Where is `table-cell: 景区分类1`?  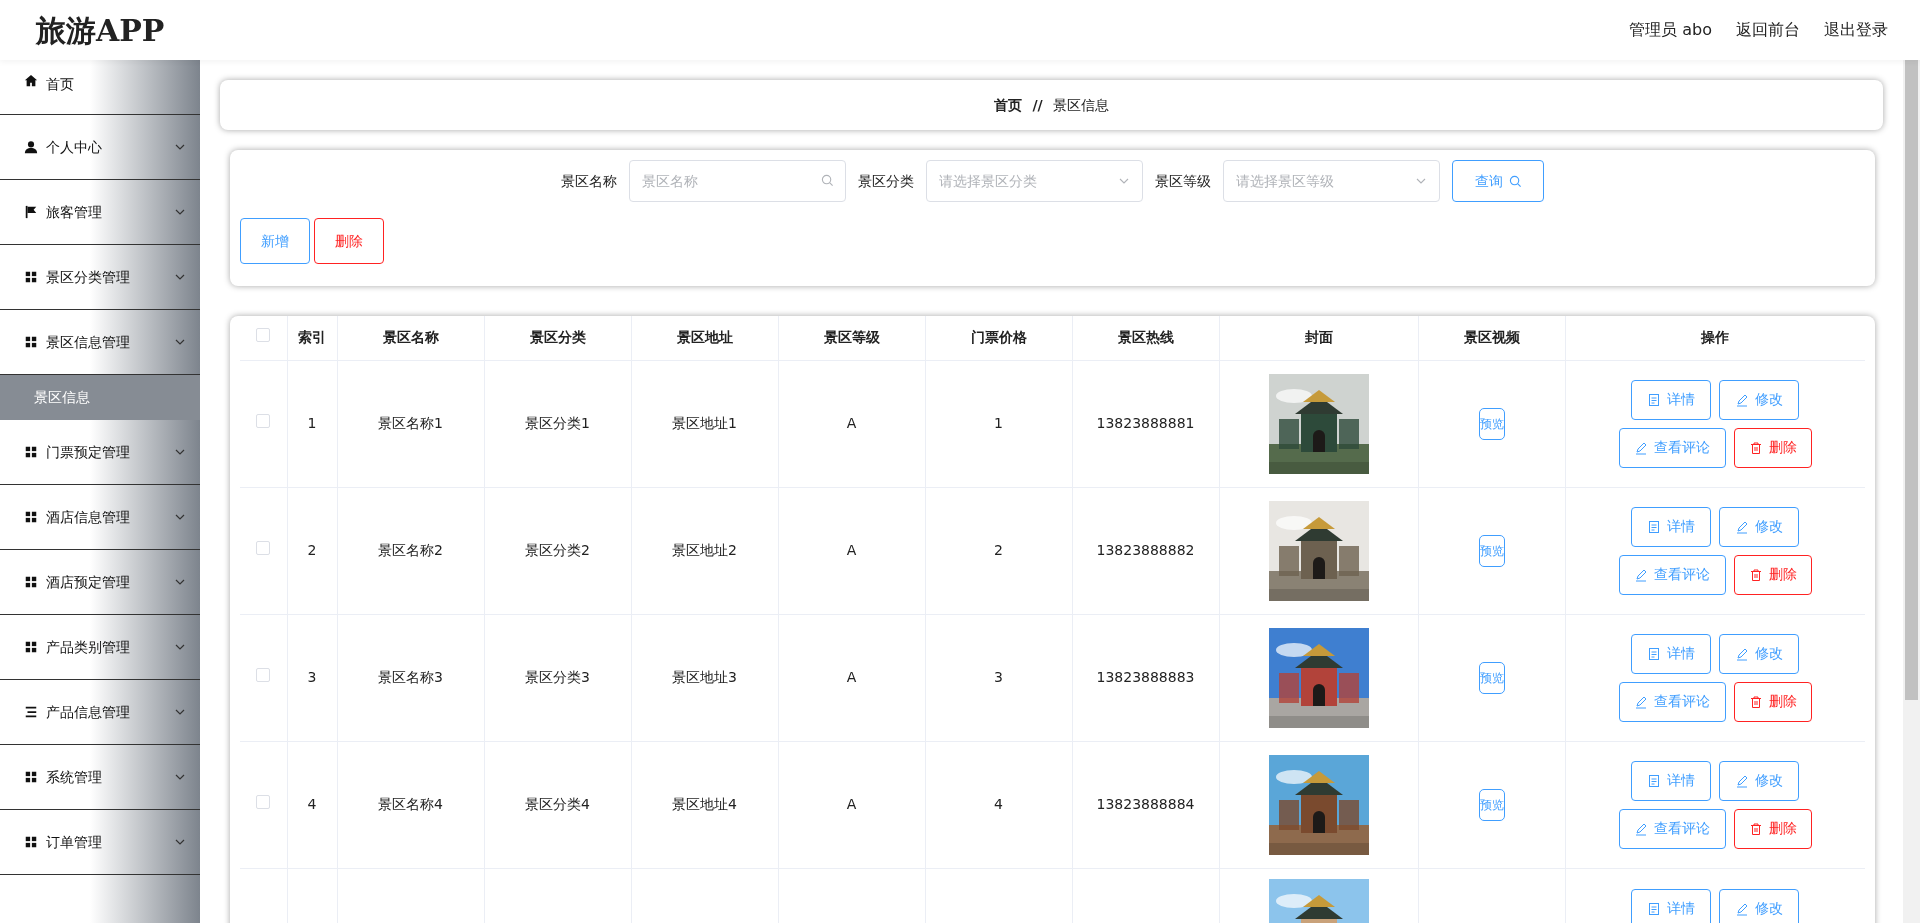 table-cell: 景区分类1 is located at coordinates (557, 423).